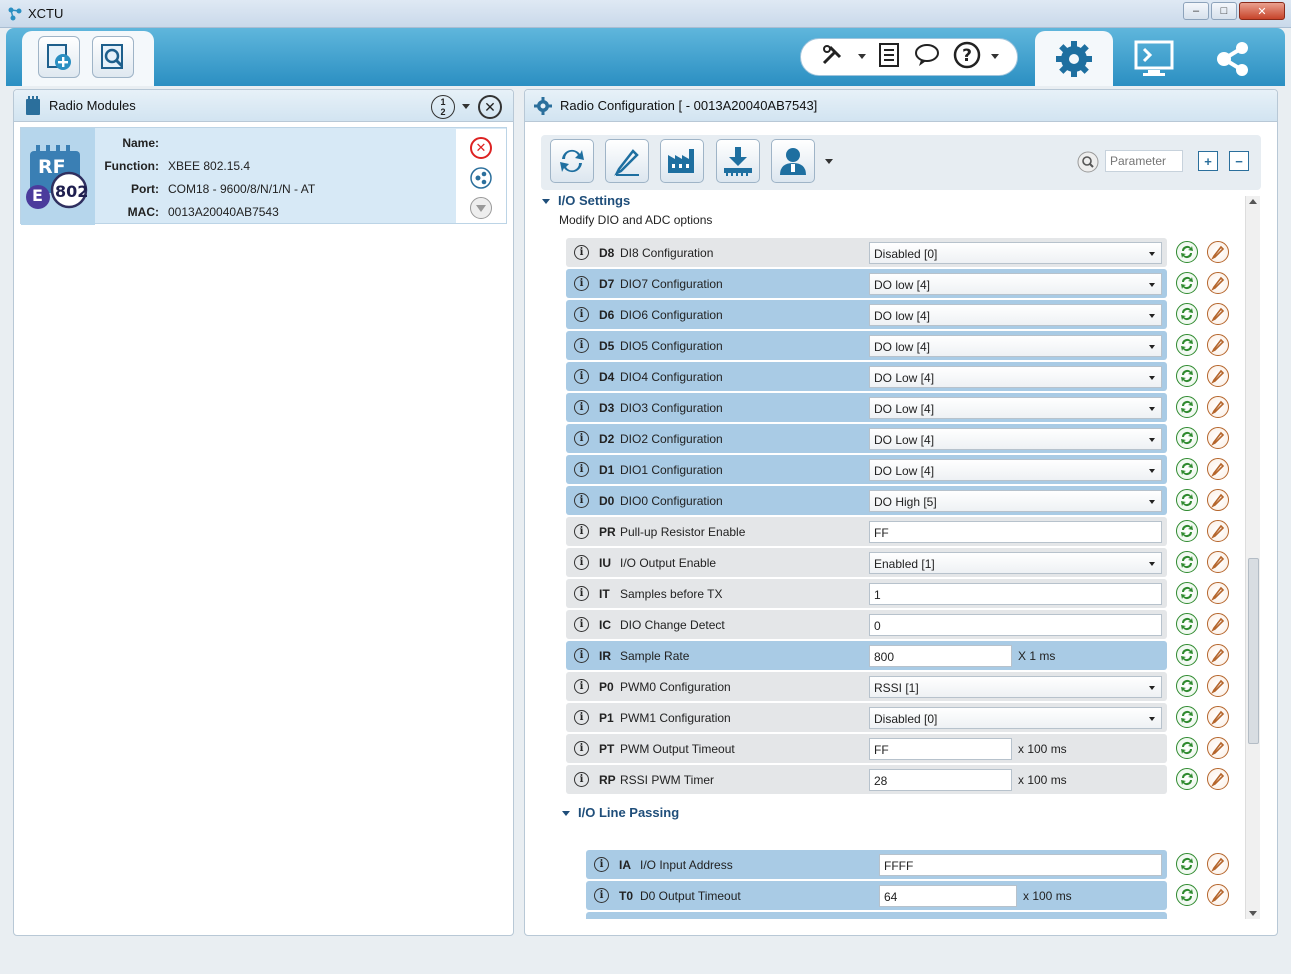 Image resolution: width=1291 pixels, height=974 pixels. What do you see at coordinates (1074, 58) in the screenshot?
I see `tab-configuration` at bounding box center [1074, 58].